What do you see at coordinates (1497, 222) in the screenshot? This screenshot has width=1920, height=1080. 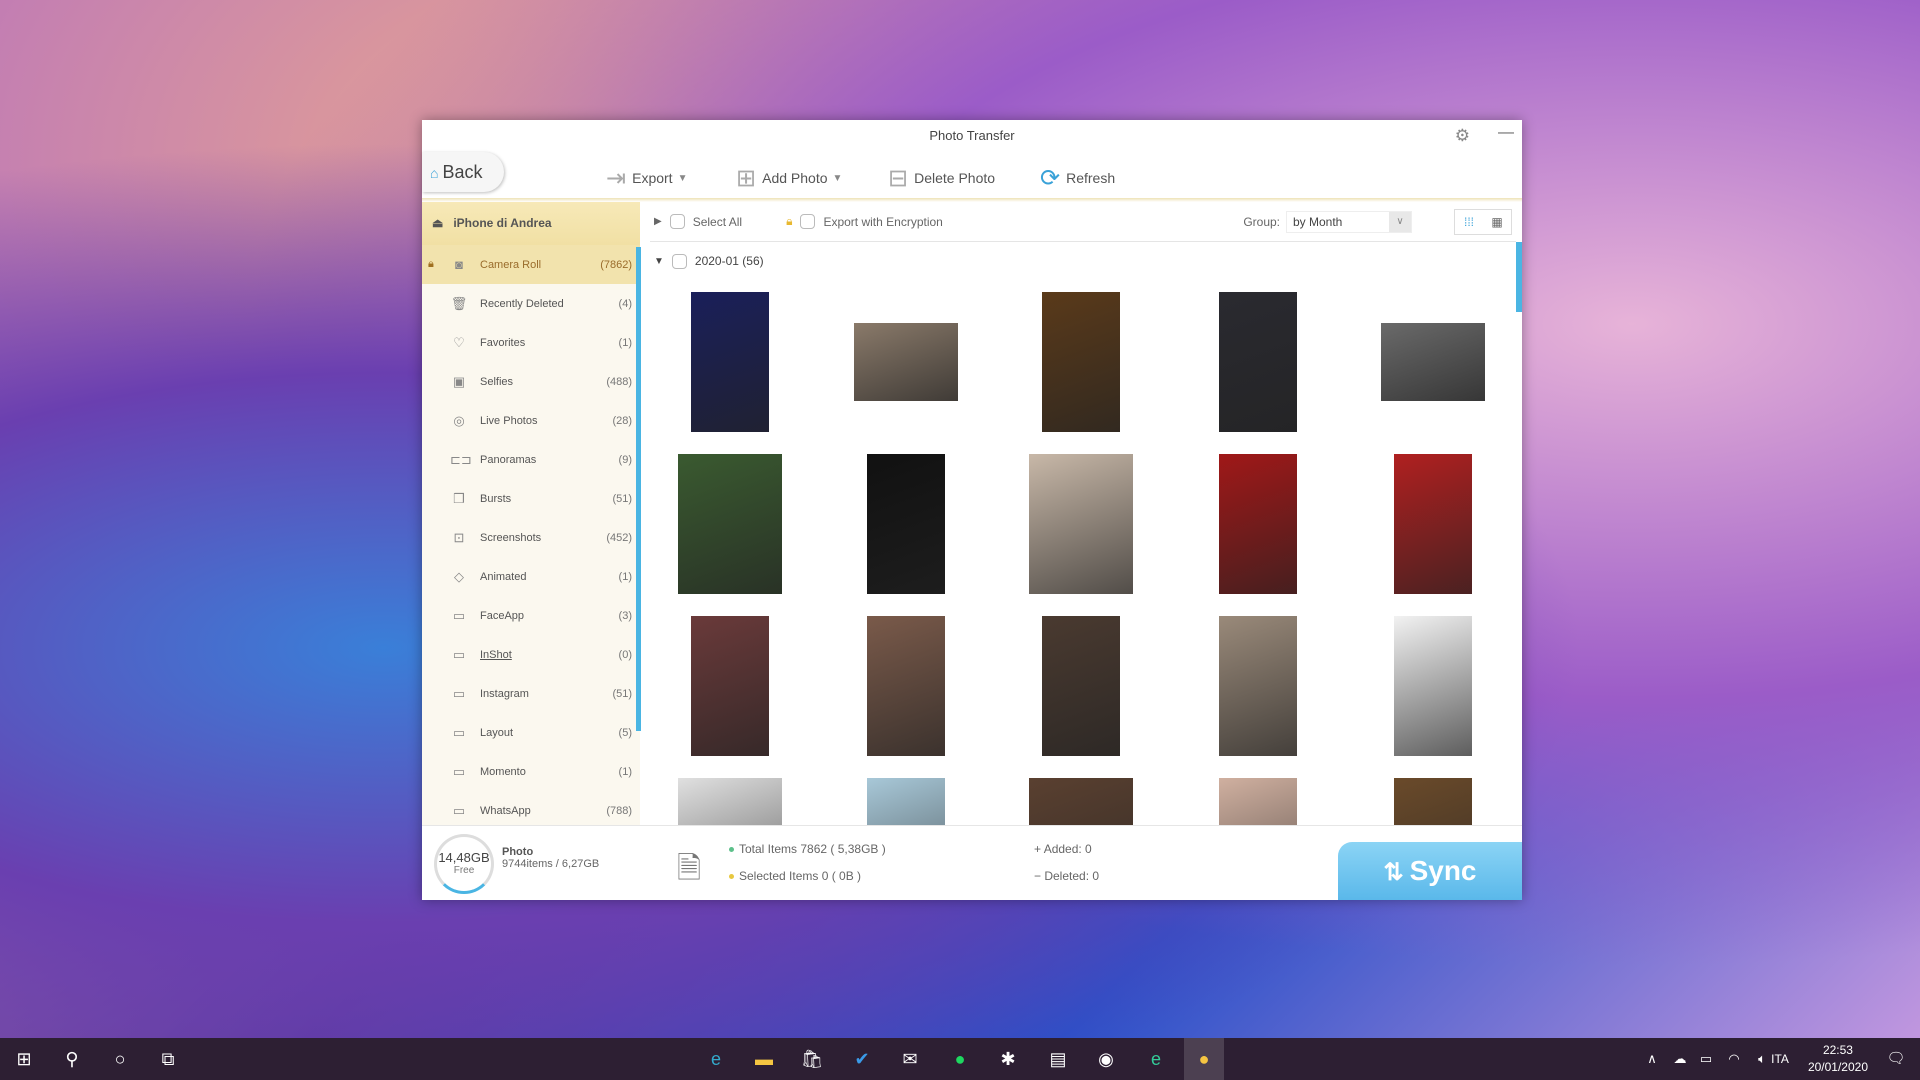 I see `large-grid-view-button: ▦` at bounding box center [1497, 222].